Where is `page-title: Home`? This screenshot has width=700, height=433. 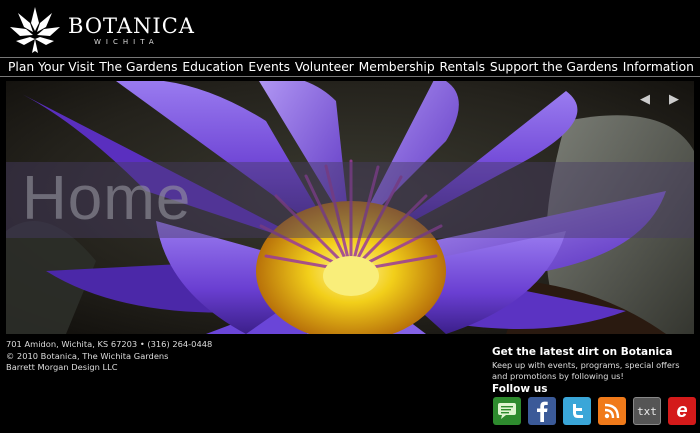
page-title: Home is located at coordinates (107, 198).